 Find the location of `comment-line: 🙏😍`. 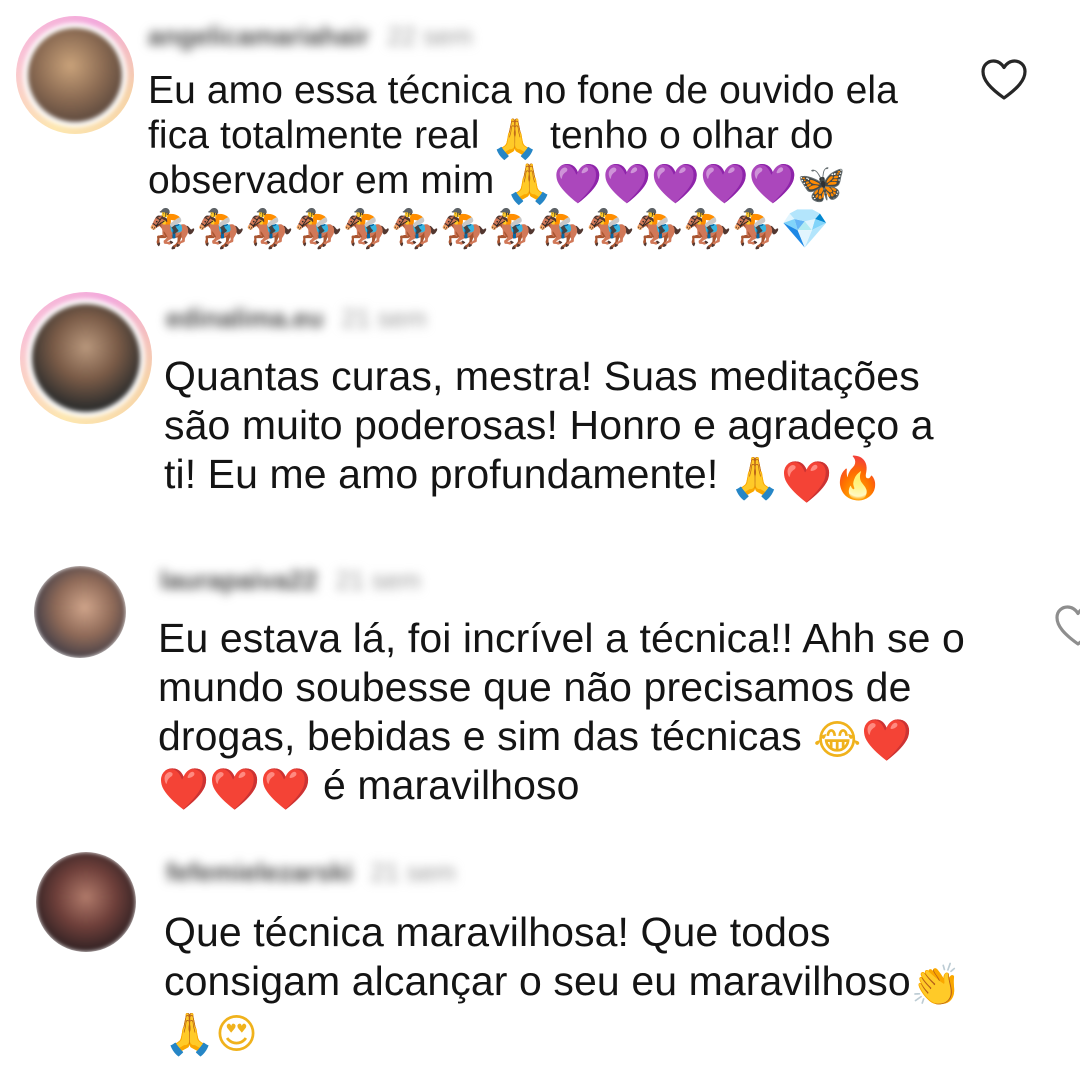

comment-line: 🙏😍 is located at coordinates (563, 1032).